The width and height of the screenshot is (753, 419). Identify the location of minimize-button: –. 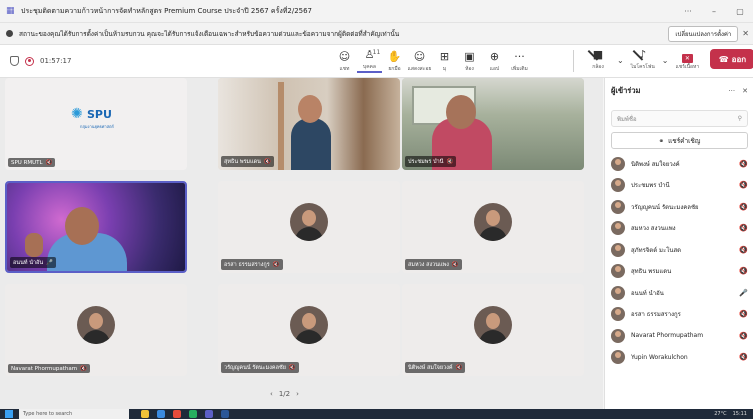
(714, 11).